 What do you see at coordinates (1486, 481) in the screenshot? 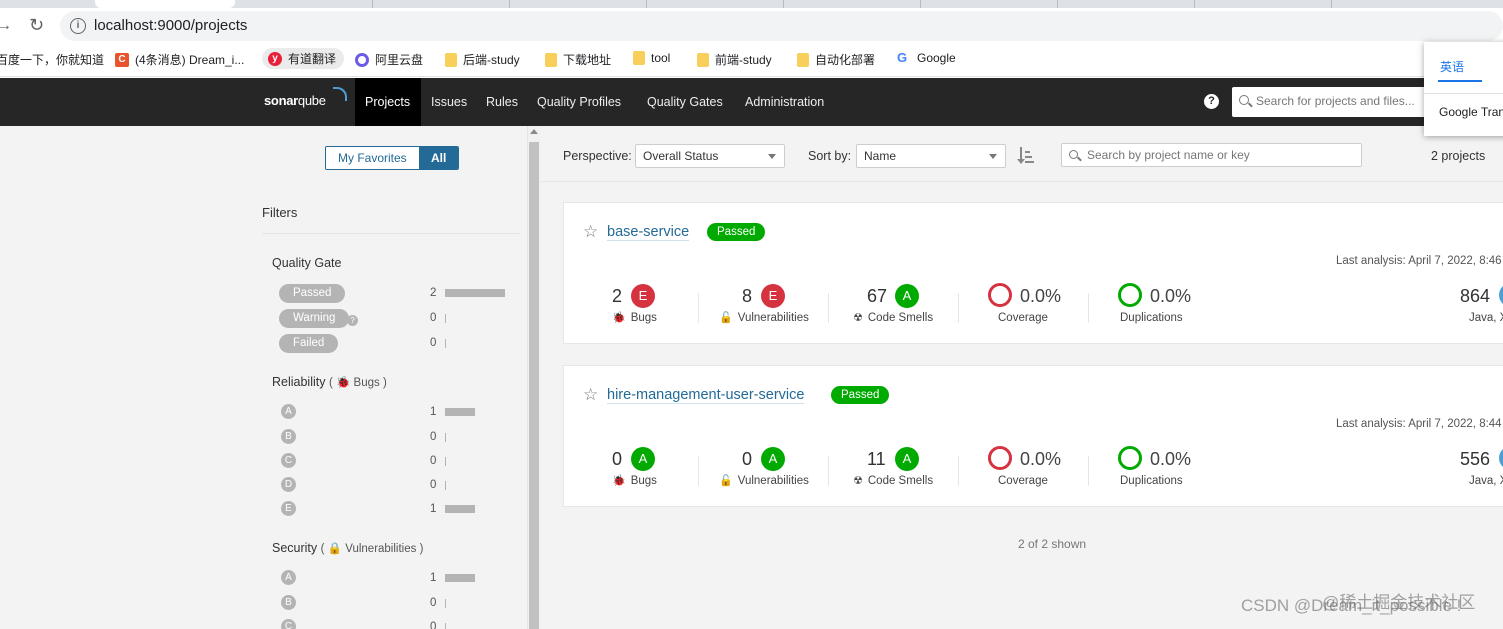
I see `languages-label: Java, X` at bounding box center [1486, 481].